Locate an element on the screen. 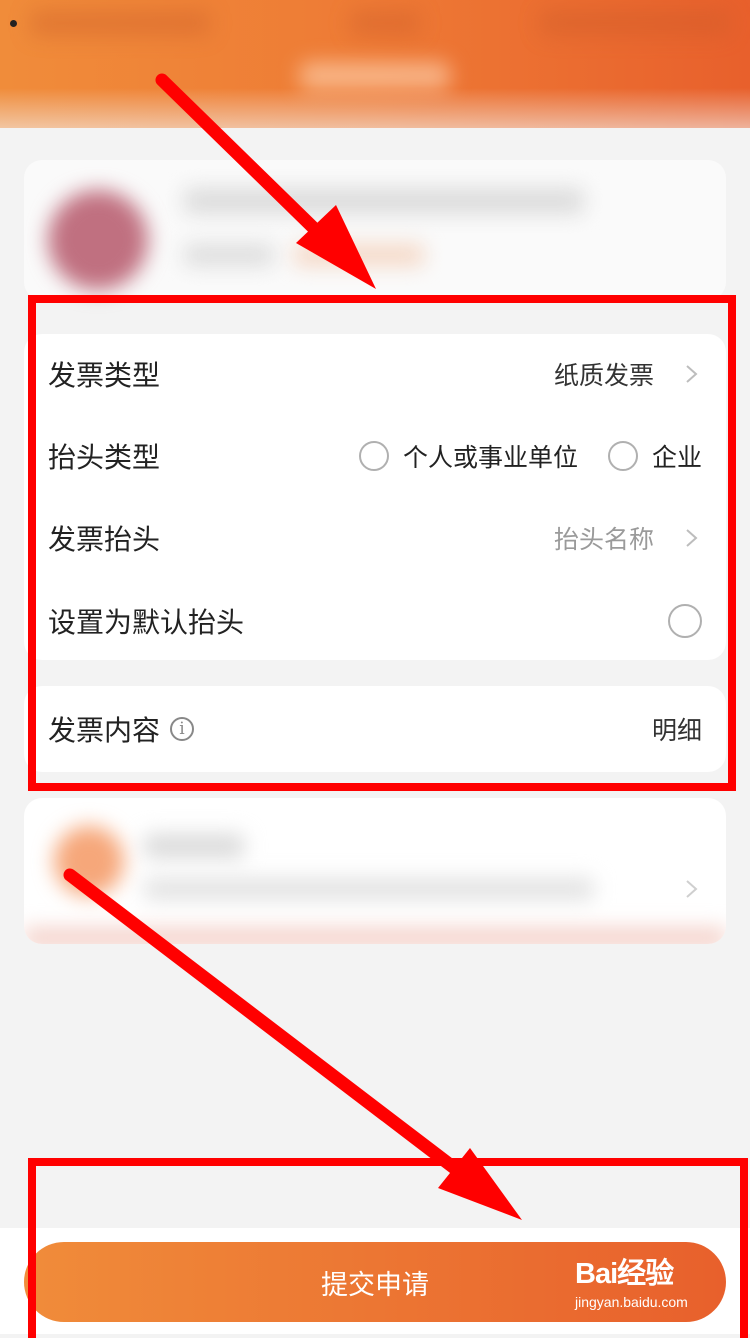 This screenshot has height=1338, width=750. header-fade is located at coordinates (375, 80).